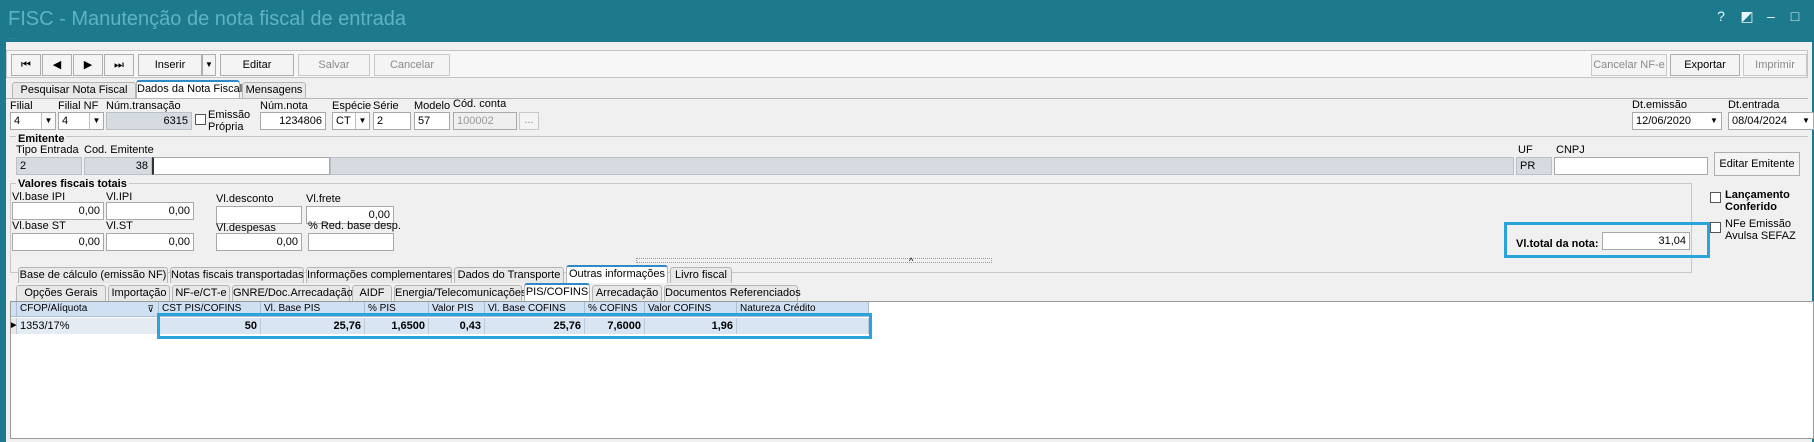 The image size is (1814, 442). Describe the element at coordinates (617, 274) in the screenshot. I see `tab-outras-informacoes: Outras informações` at that location.